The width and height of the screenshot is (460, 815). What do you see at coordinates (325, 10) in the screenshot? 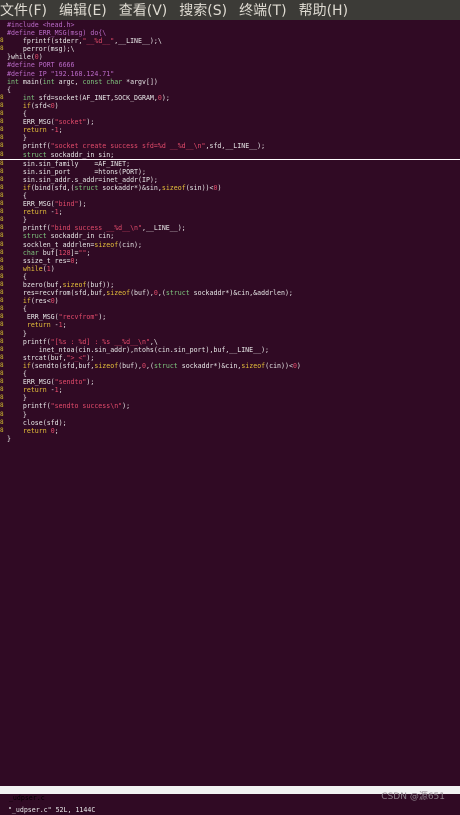
I see `menu-help: 帮助(H)` at bounding box center [325, 10].